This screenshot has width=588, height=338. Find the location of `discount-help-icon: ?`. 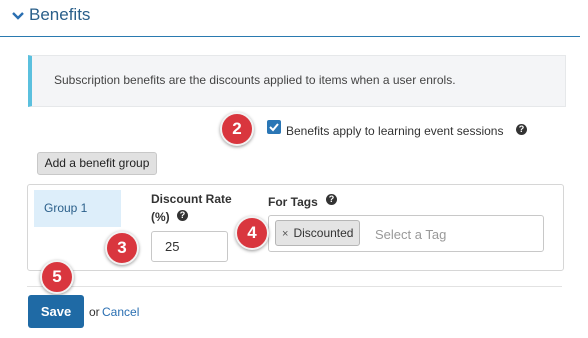

discount-help-icon: ? is located at coordinates (182, 215).